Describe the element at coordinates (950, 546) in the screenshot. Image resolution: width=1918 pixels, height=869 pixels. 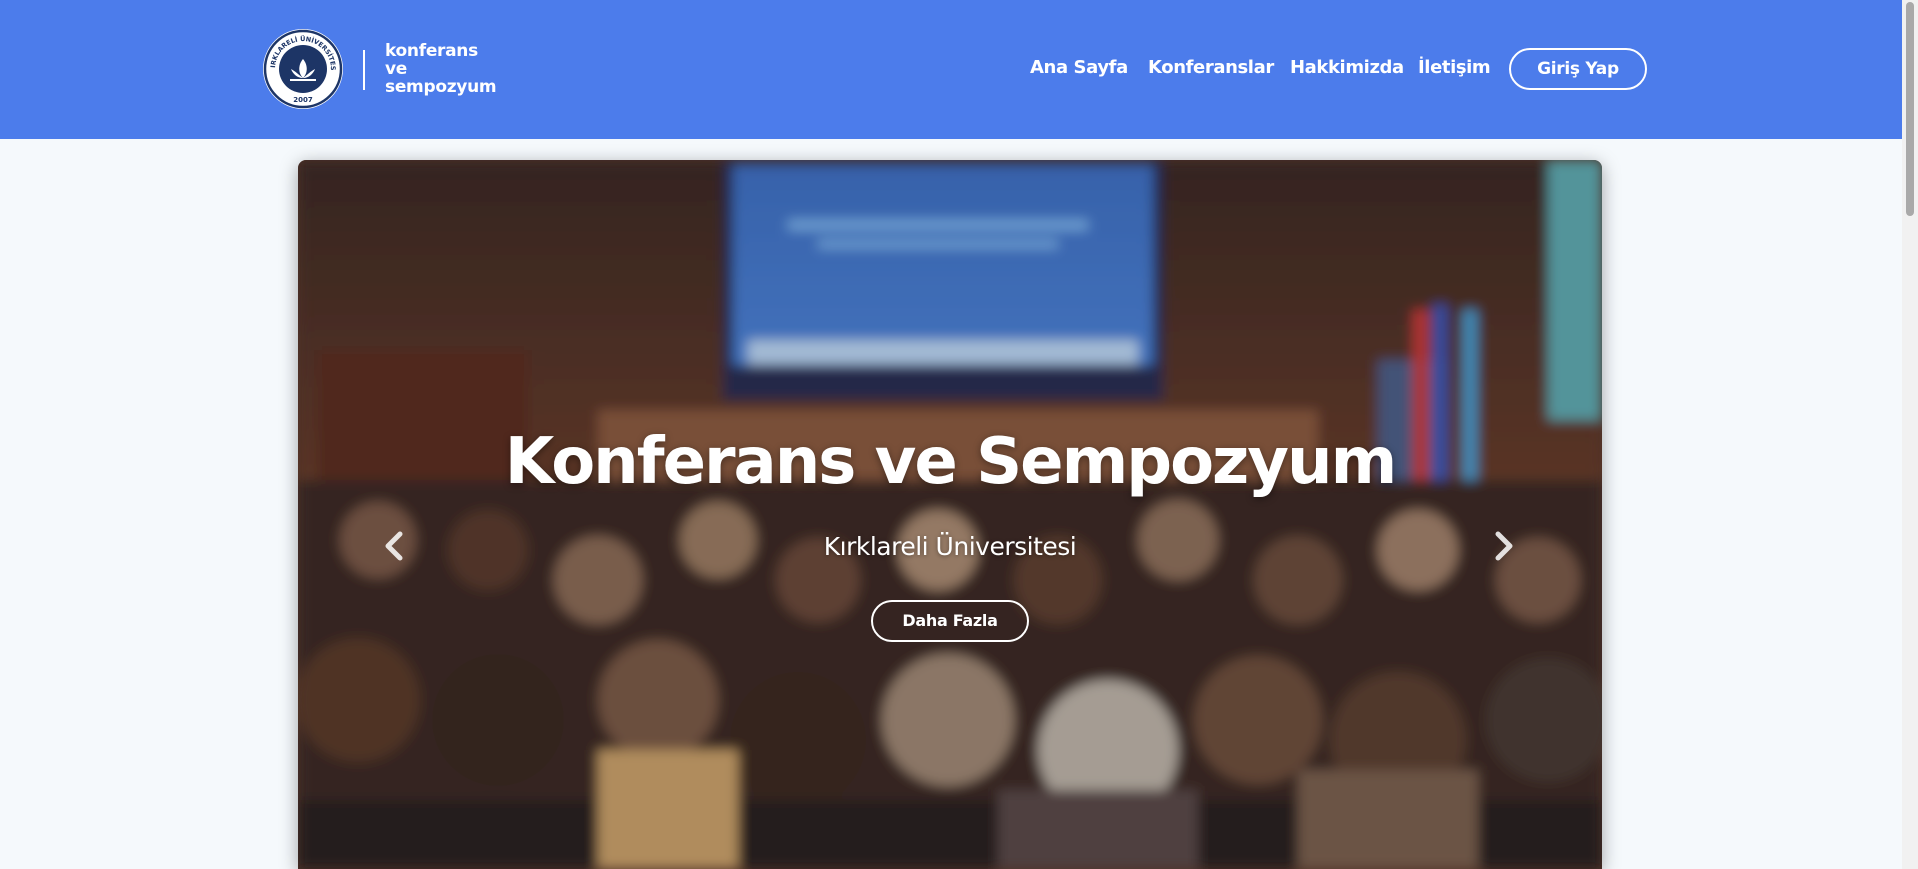
I see `hero-subtitle: Kırklareli Üniversitesi` at that location.